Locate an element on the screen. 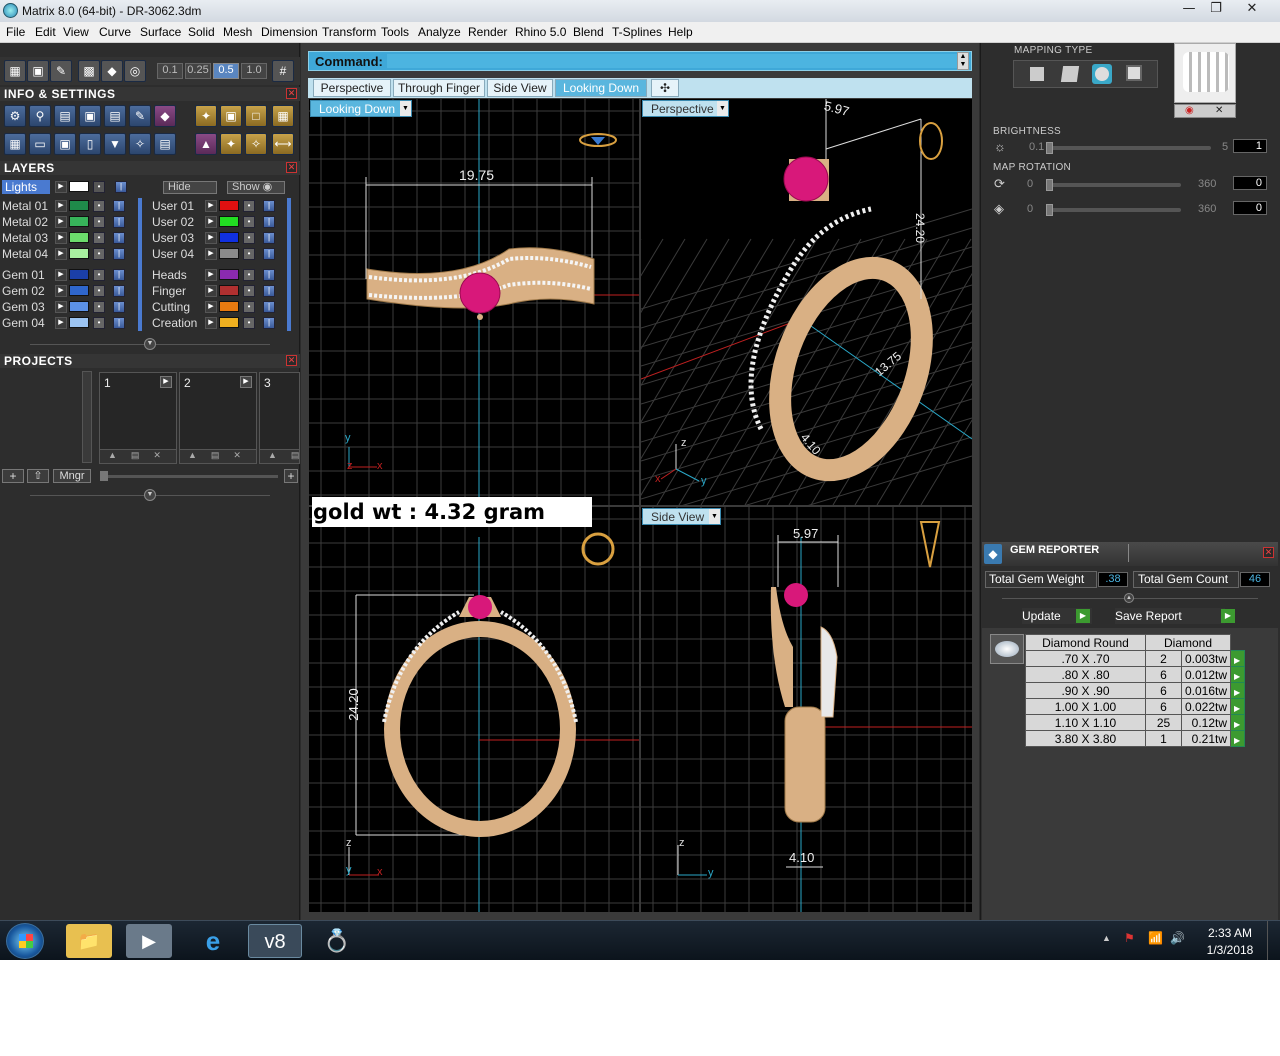 Image resolution: width=1280 pixels, height=1056 pixels. menu-dimension: Dimension is located at coordinates (289, 32).